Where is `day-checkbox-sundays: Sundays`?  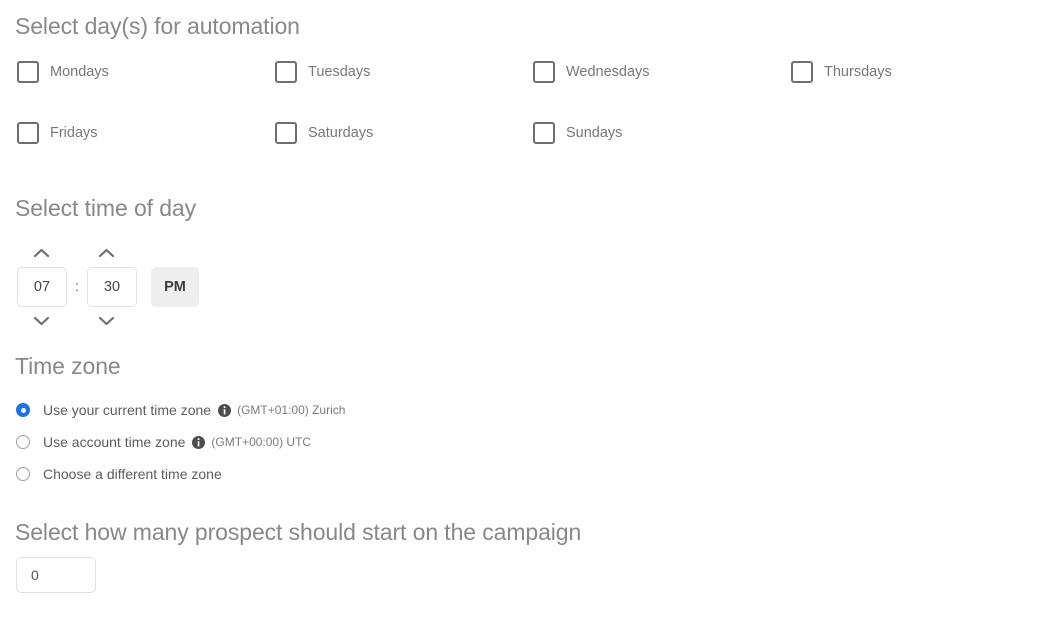
day-checkbox-sundays: Sundays is located at coordinates (577, 133).